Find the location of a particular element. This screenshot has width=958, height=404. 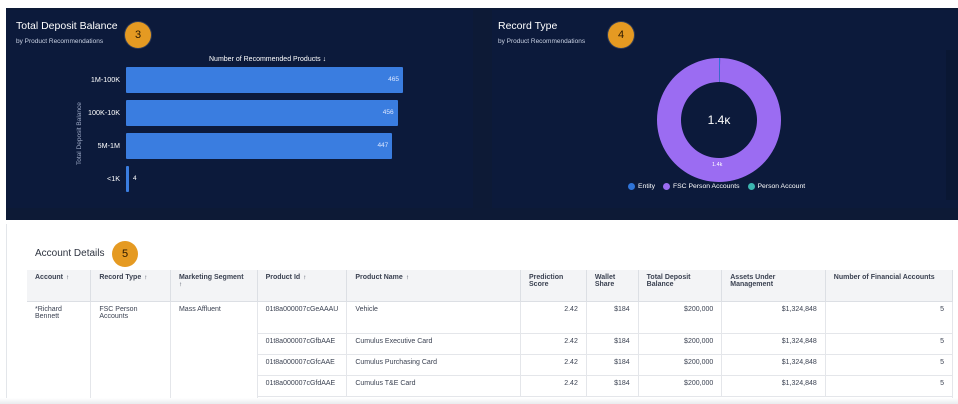

cell-product-id: 01t8a000007cGfbAAE is located at coordinates (302, 344).